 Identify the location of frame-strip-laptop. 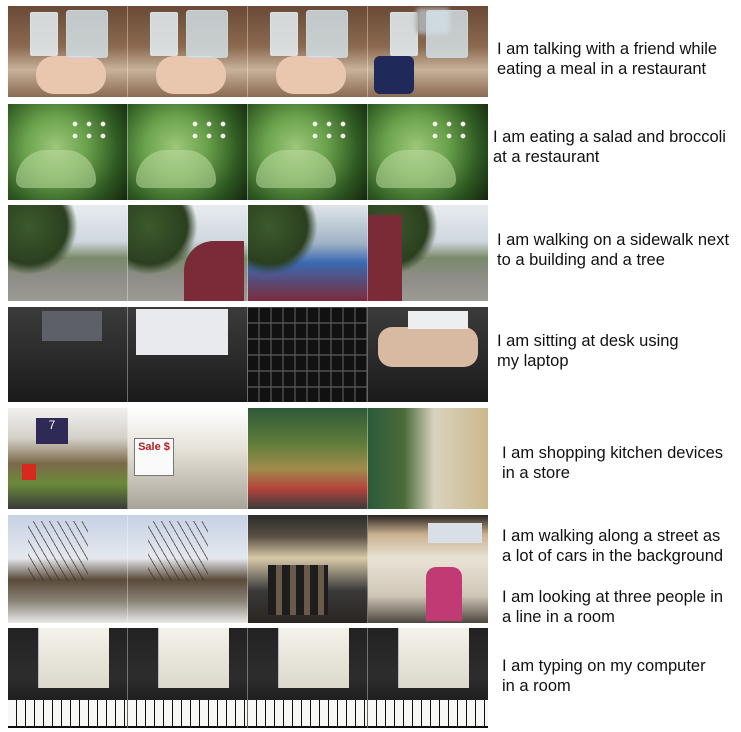
(248, 354).